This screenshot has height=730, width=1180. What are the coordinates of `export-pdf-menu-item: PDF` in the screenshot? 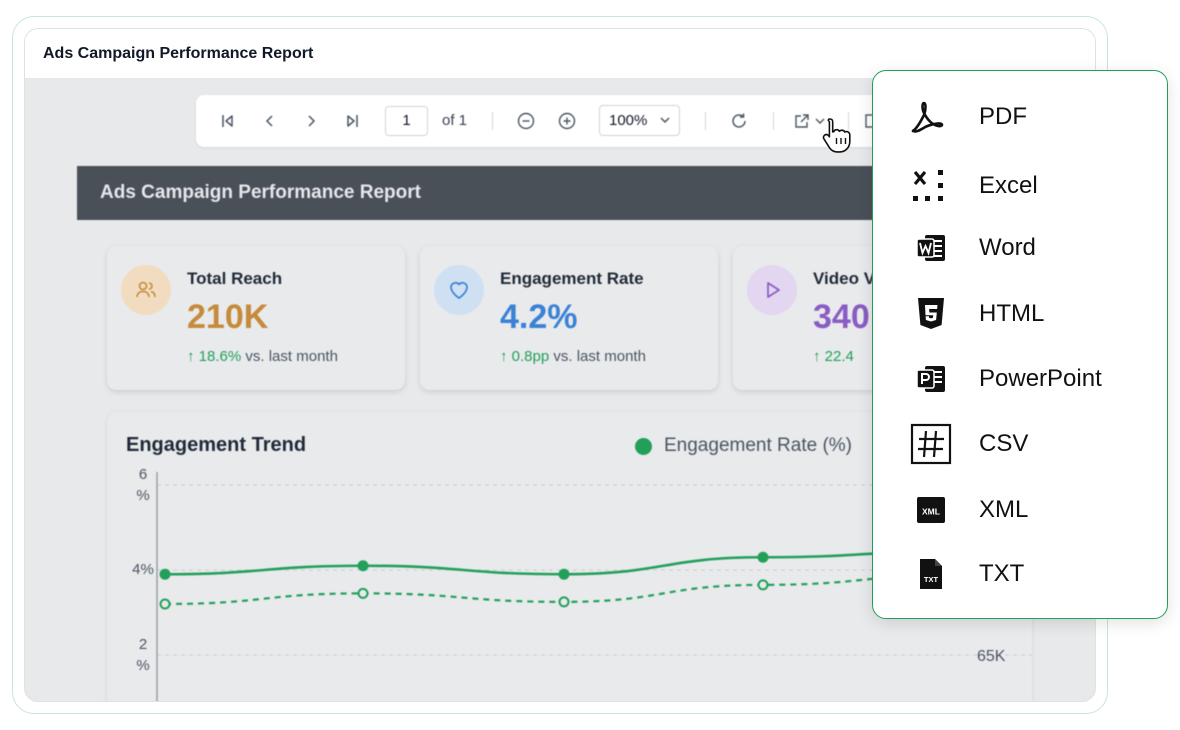 It's located at (1020, 117).